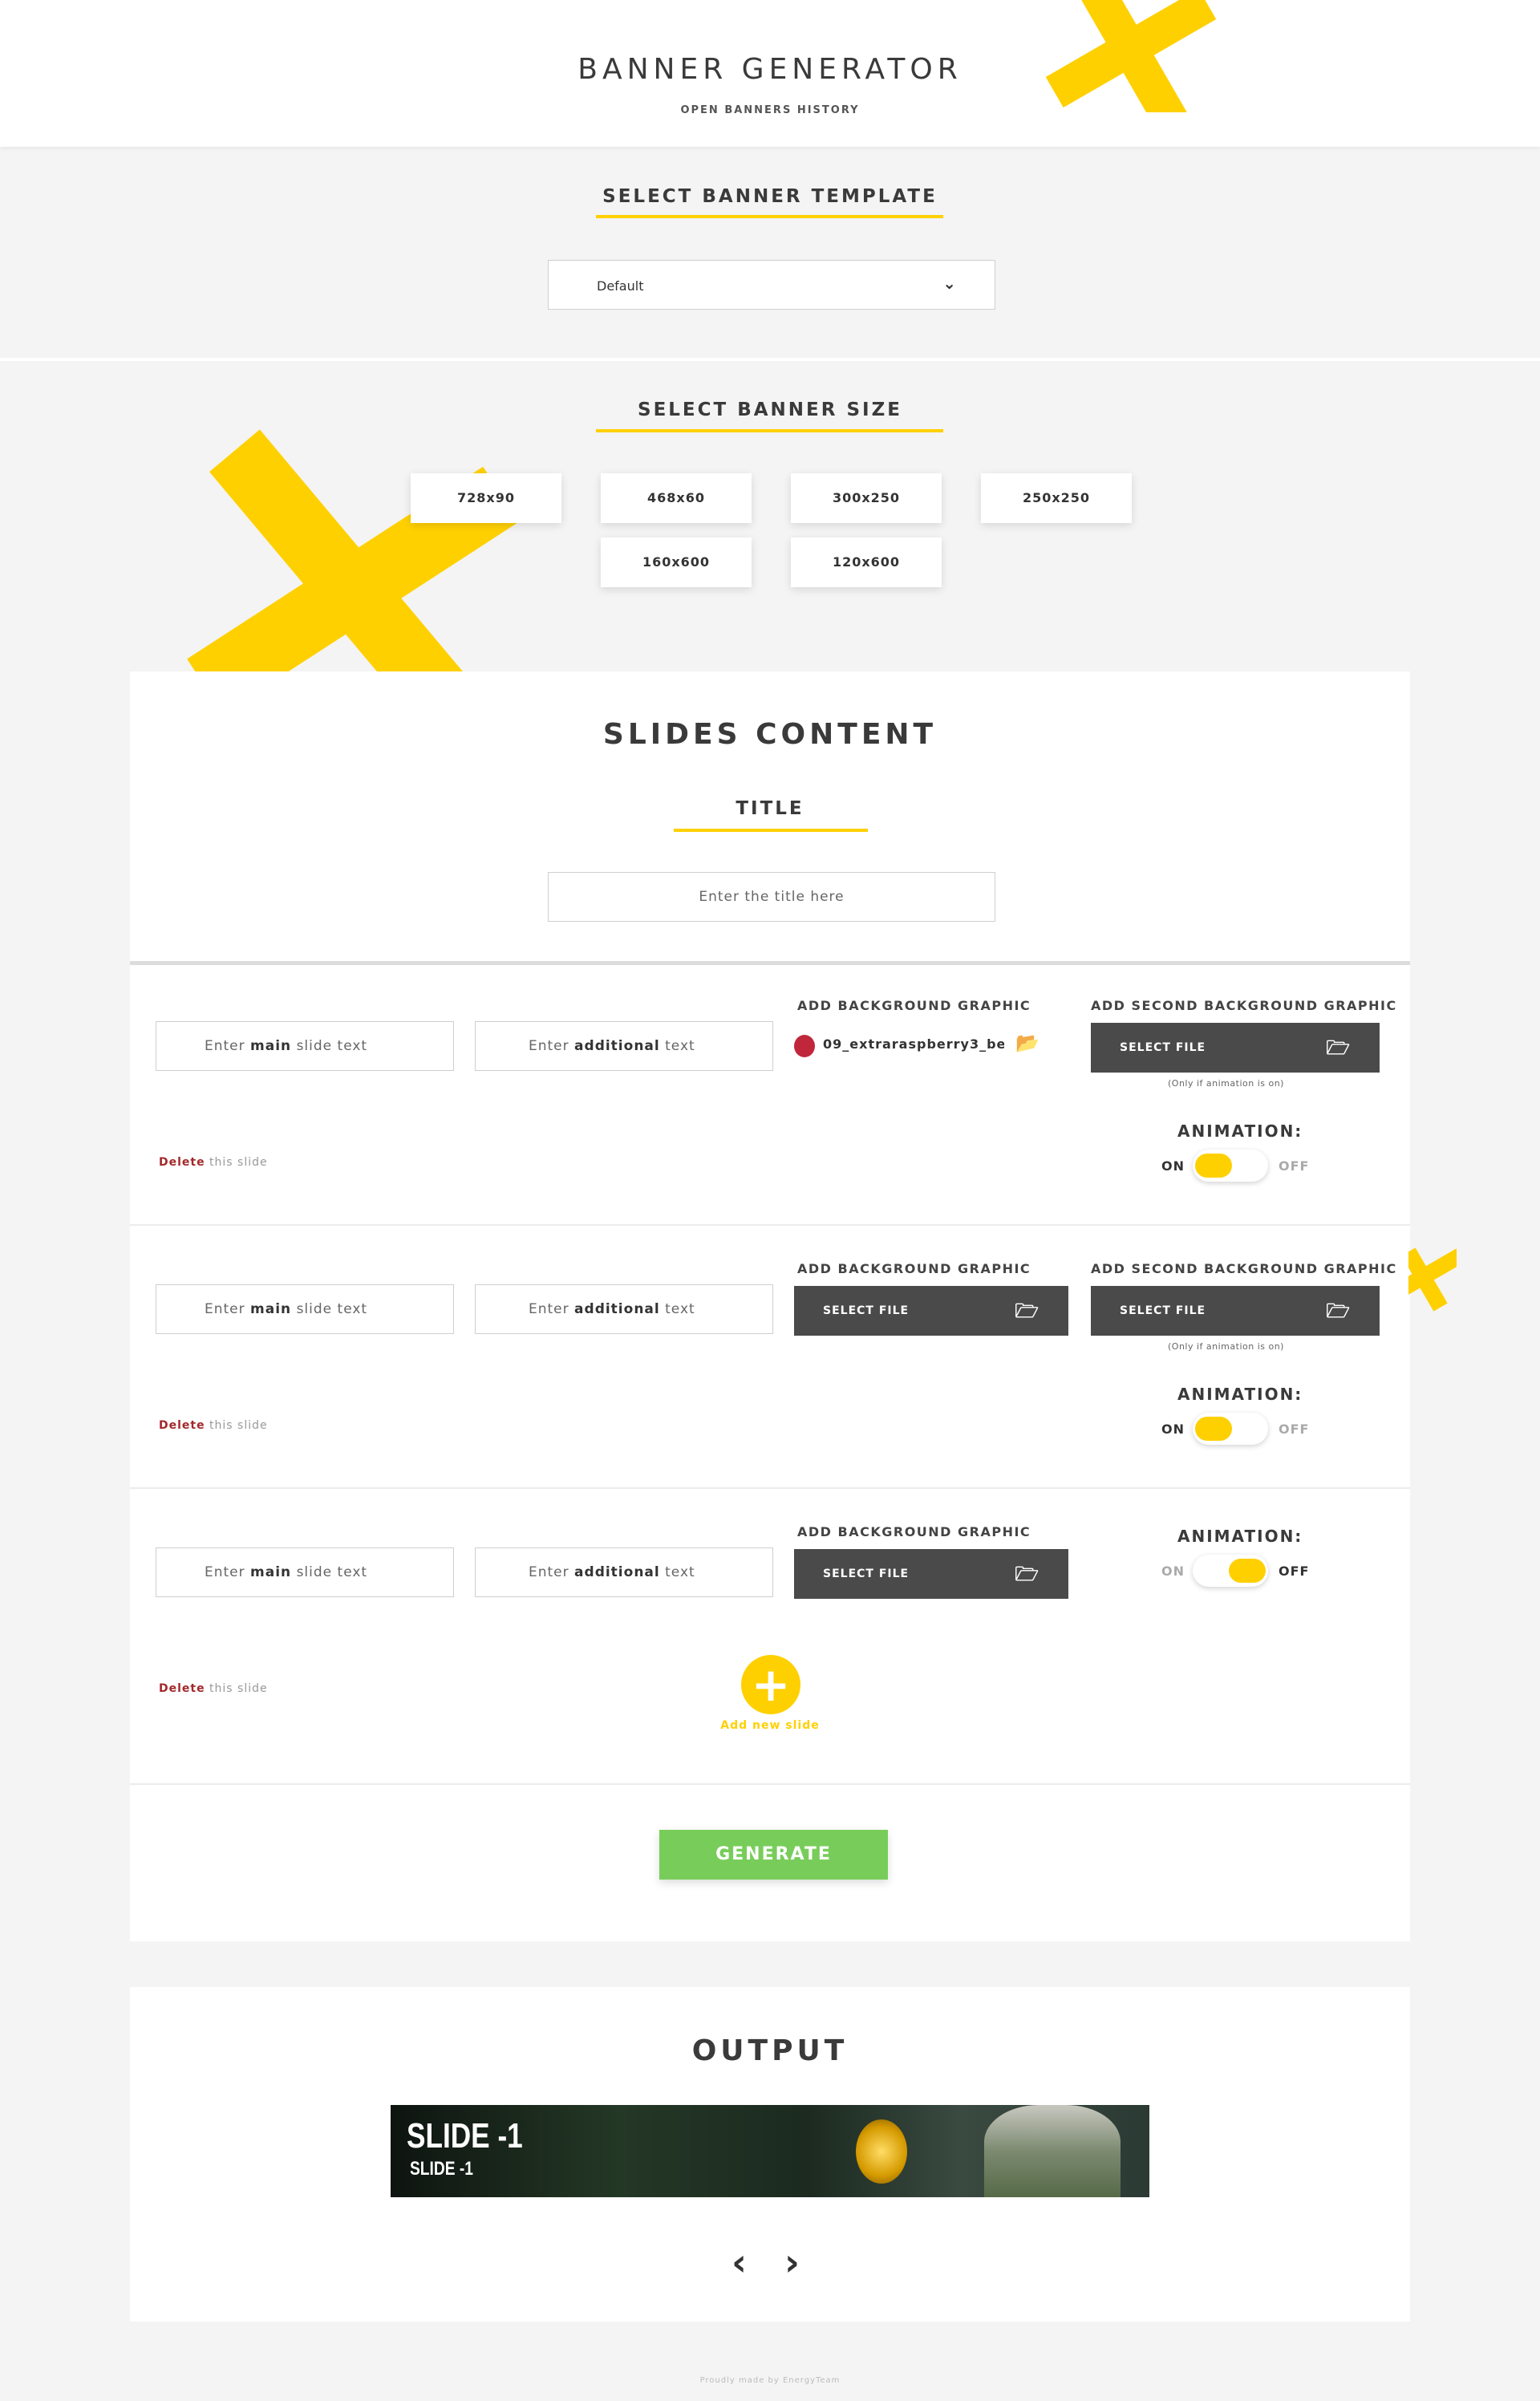 This screenshot has height=2401, width=1540. What do you see at coordinates (620, 286) in the screenshot?
I see `template-selected-value: Default` at bounding box center [620, 286].